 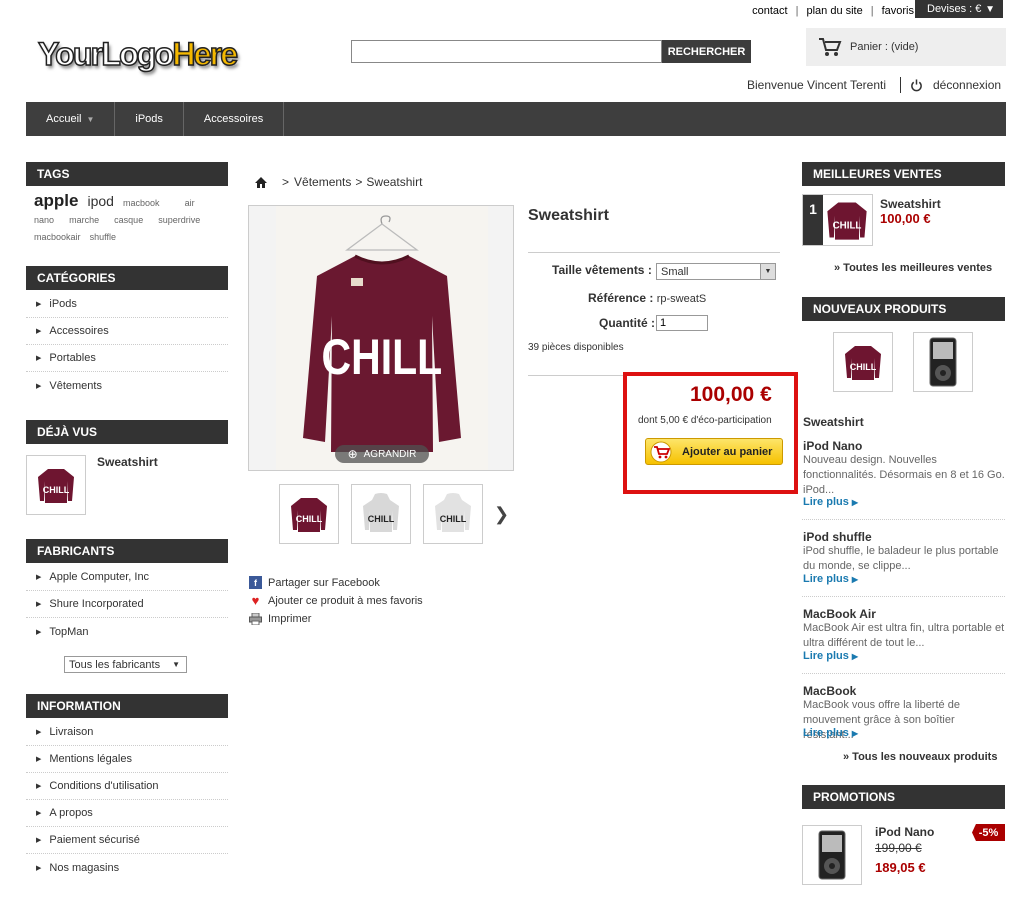 I want to click on currency-selector: Devises : € ▼, so click(x=959, y=9).